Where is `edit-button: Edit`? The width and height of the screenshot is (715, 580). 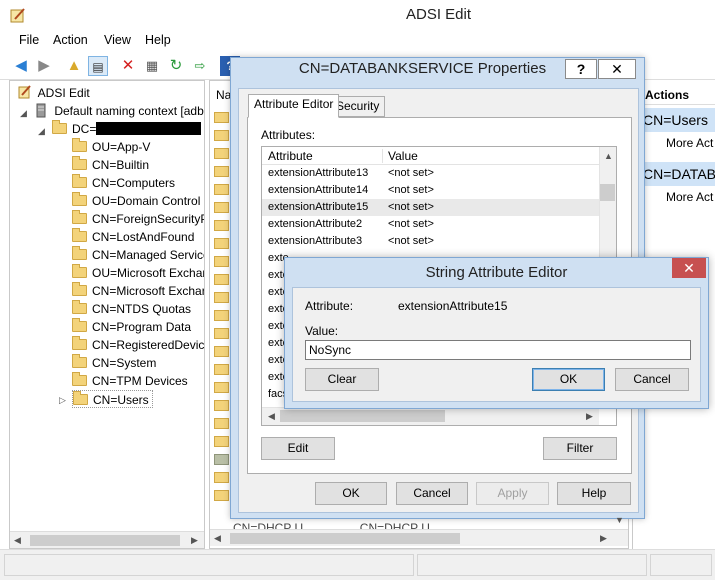
edit-button: Edit is located at coordinates (298, 448).